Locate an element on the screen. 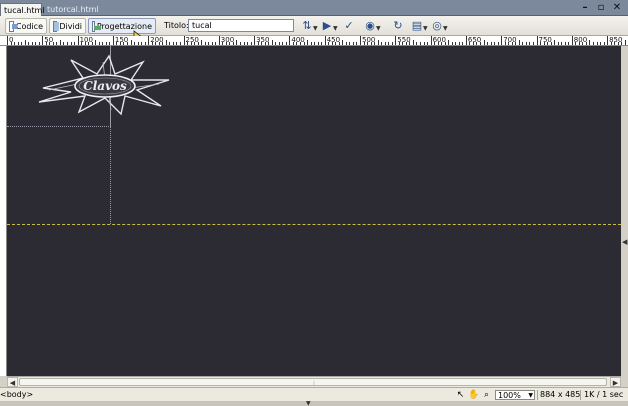 The width and height of the screenshot is (628, 406). zoom-select: 100% ▼ is located at coordinates (515, 395).